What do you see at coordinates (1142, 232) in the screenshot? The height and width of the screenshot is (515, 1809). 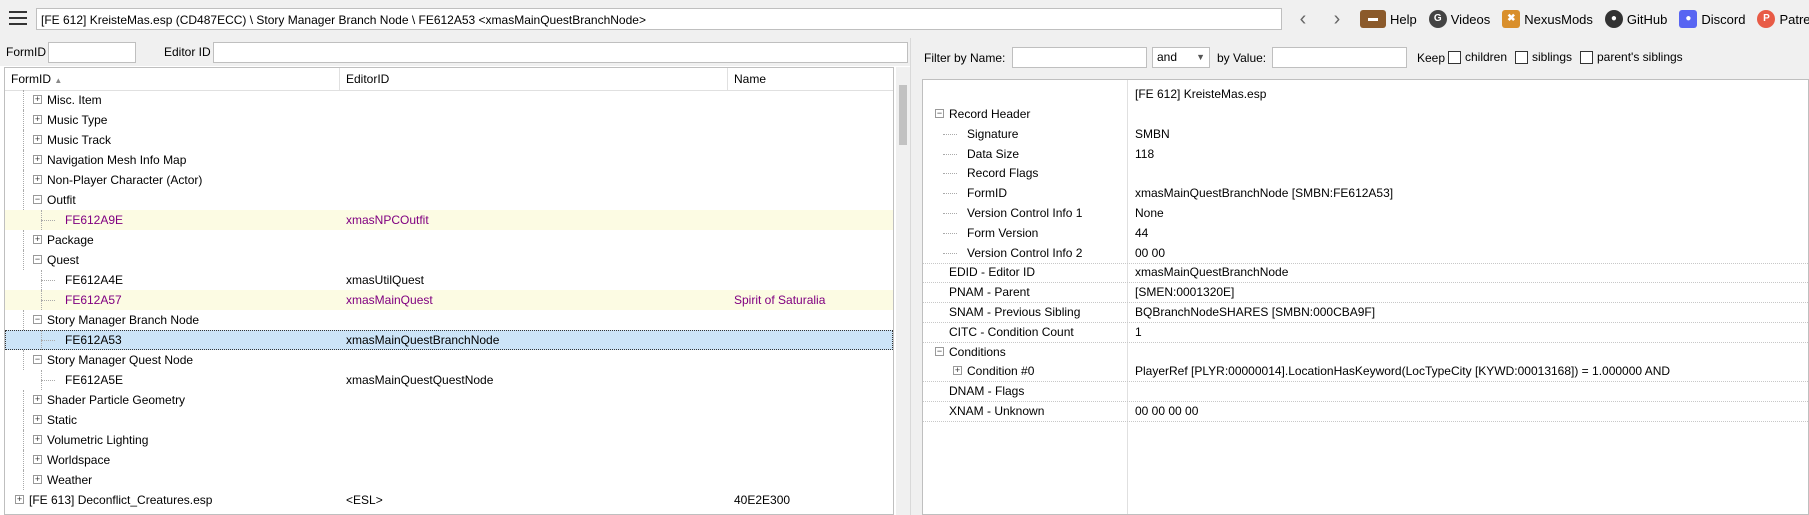 I see `record-field-value: 44` at bounding box center [1142, 232].